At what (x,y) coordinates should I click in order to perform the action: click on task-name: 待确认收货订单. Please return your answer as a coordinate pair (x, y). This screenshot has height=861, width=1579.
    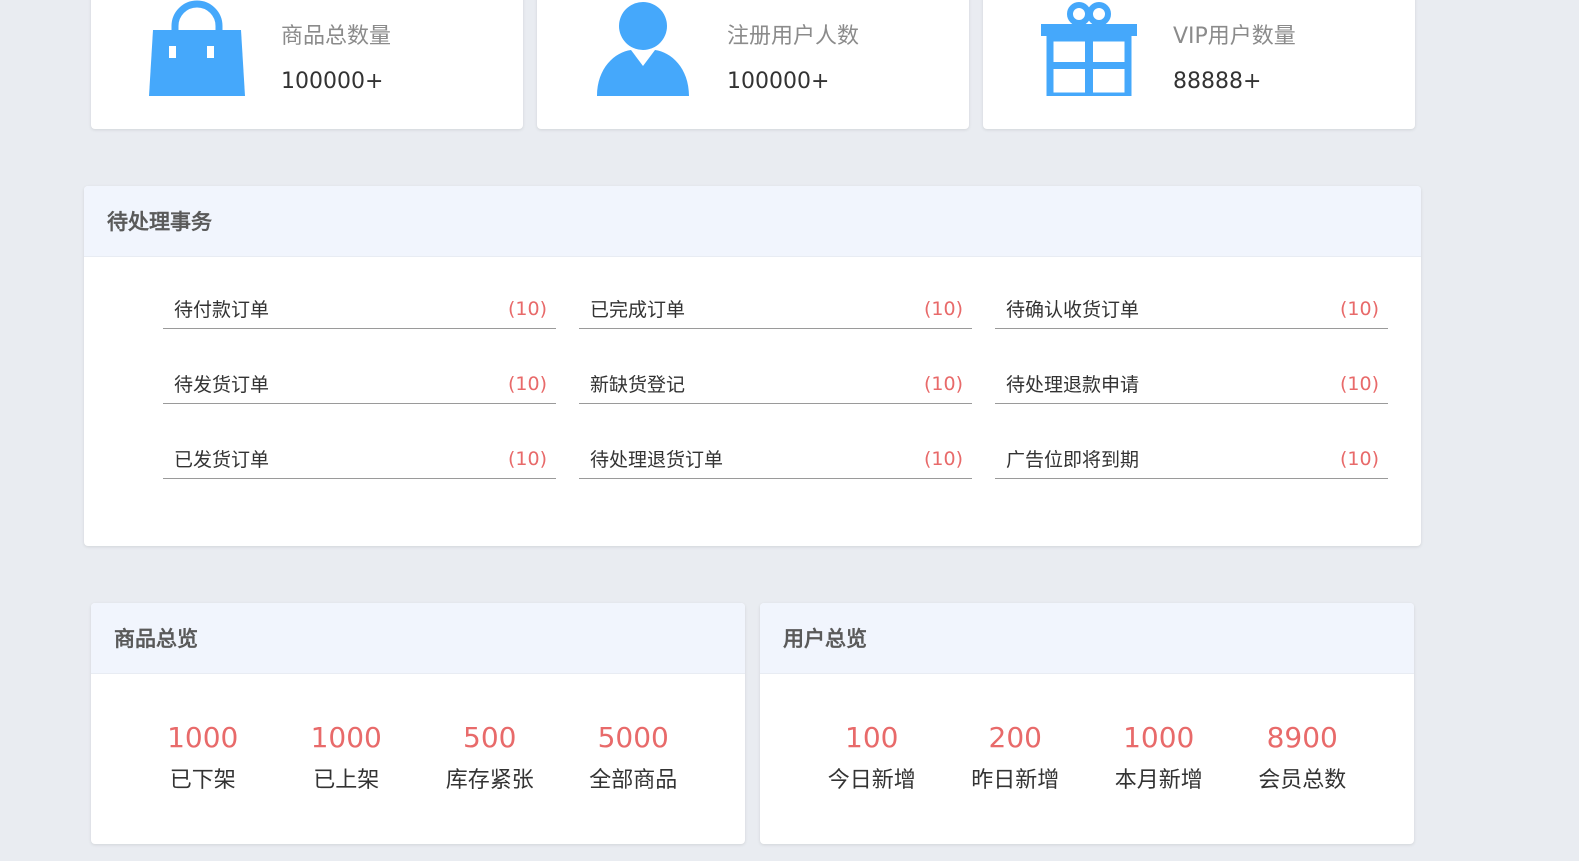
    Looking at the image, I should click on (1073, 310).